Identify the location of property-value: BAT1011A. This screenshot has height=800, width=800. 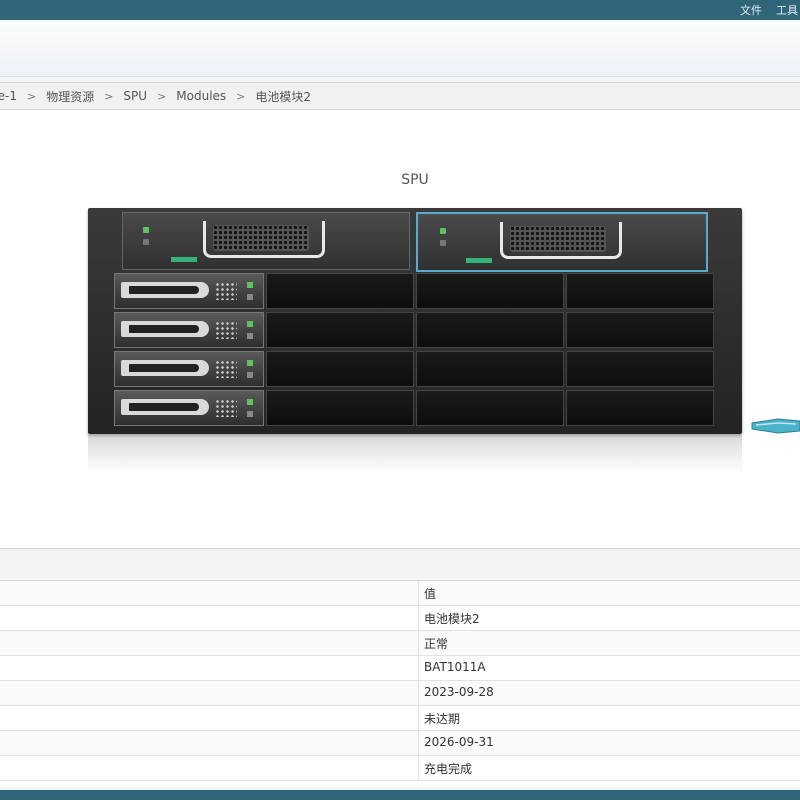
(455, 667).